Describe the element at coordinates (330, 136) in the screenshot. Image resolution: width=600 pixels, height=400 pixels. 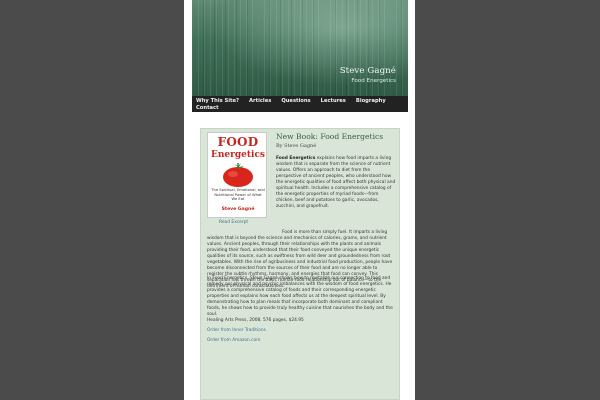
I see `book-heading: New Book: Food Energetics` at that location.